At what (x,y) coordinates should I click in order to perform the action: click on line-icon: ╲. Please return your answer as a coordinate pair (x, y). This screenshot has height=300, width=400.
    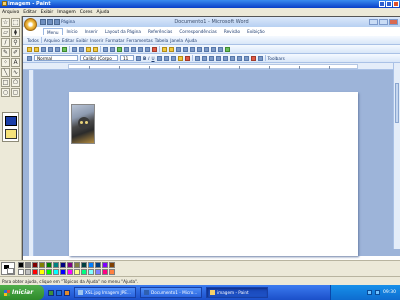
    Looking at the image, I should click on (5, 72).